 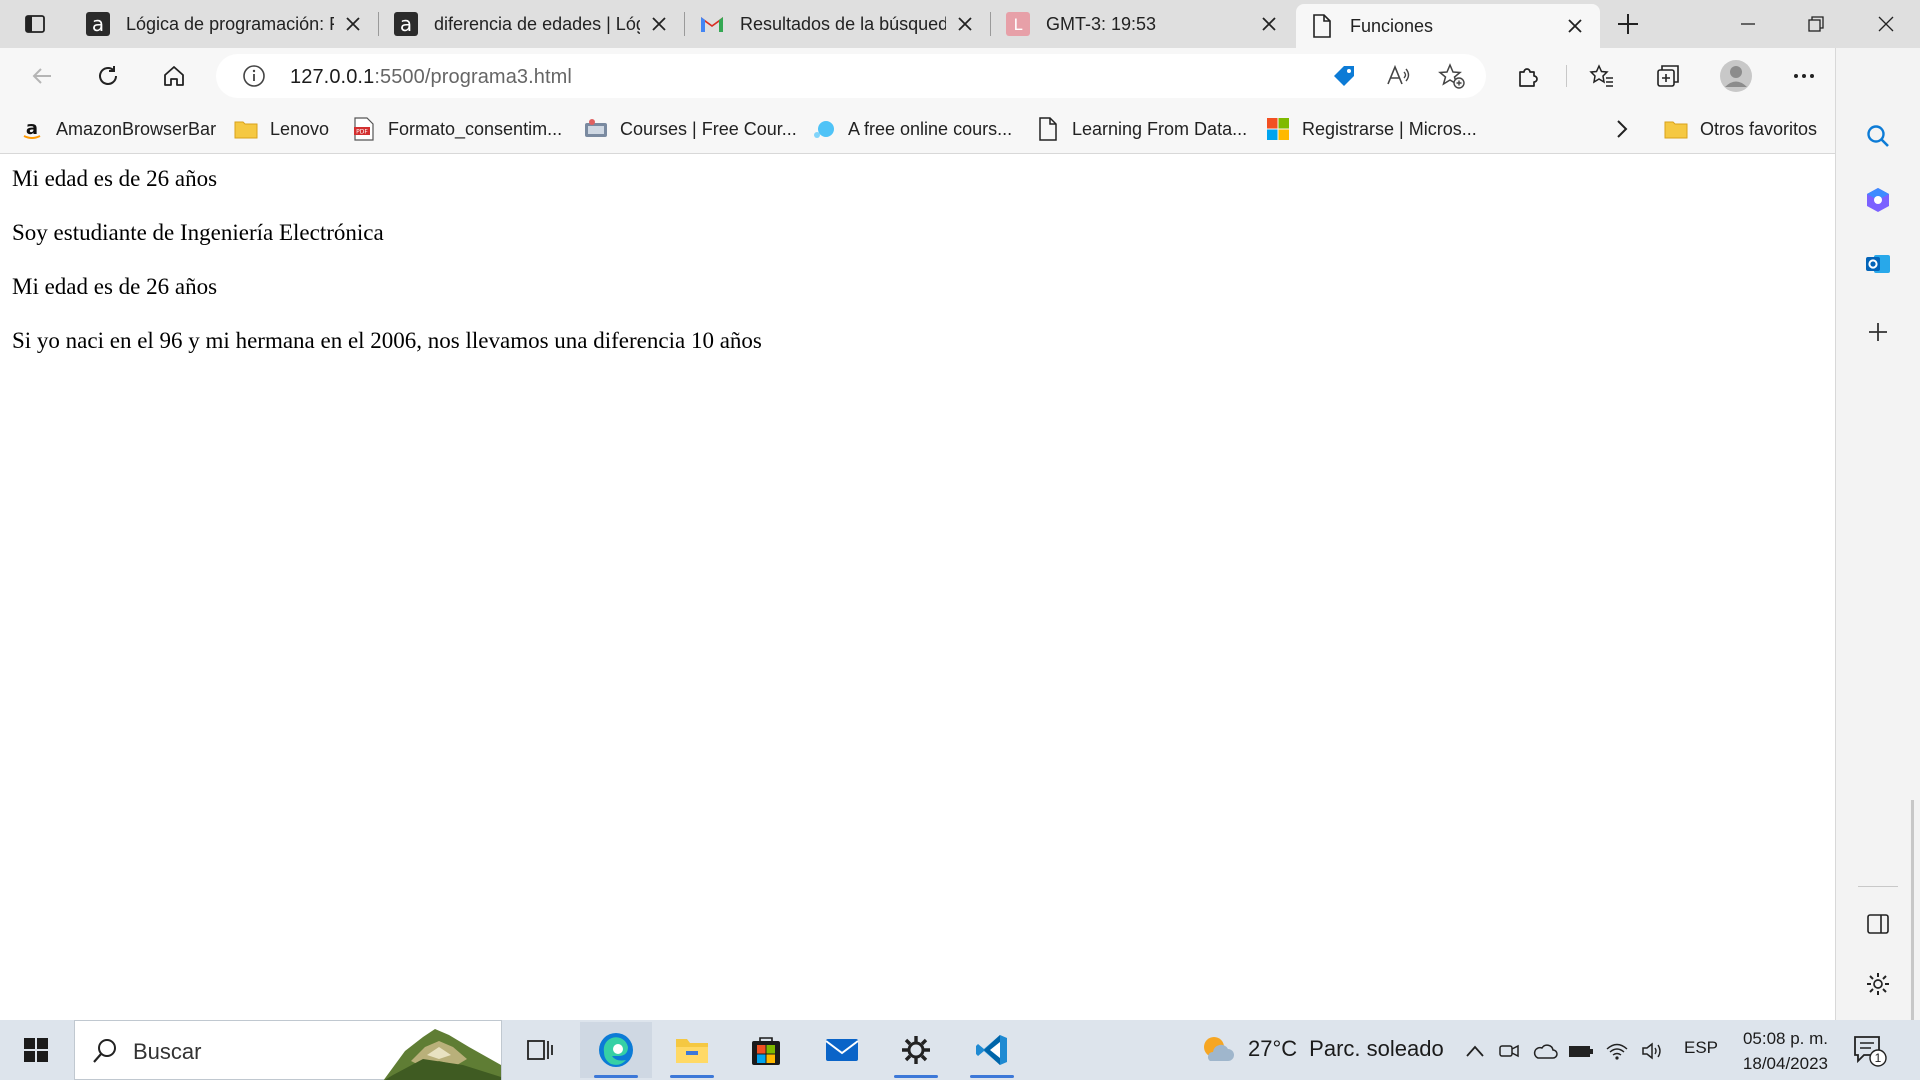 I want to click on svg-text: a, so click(x=406, y=24).